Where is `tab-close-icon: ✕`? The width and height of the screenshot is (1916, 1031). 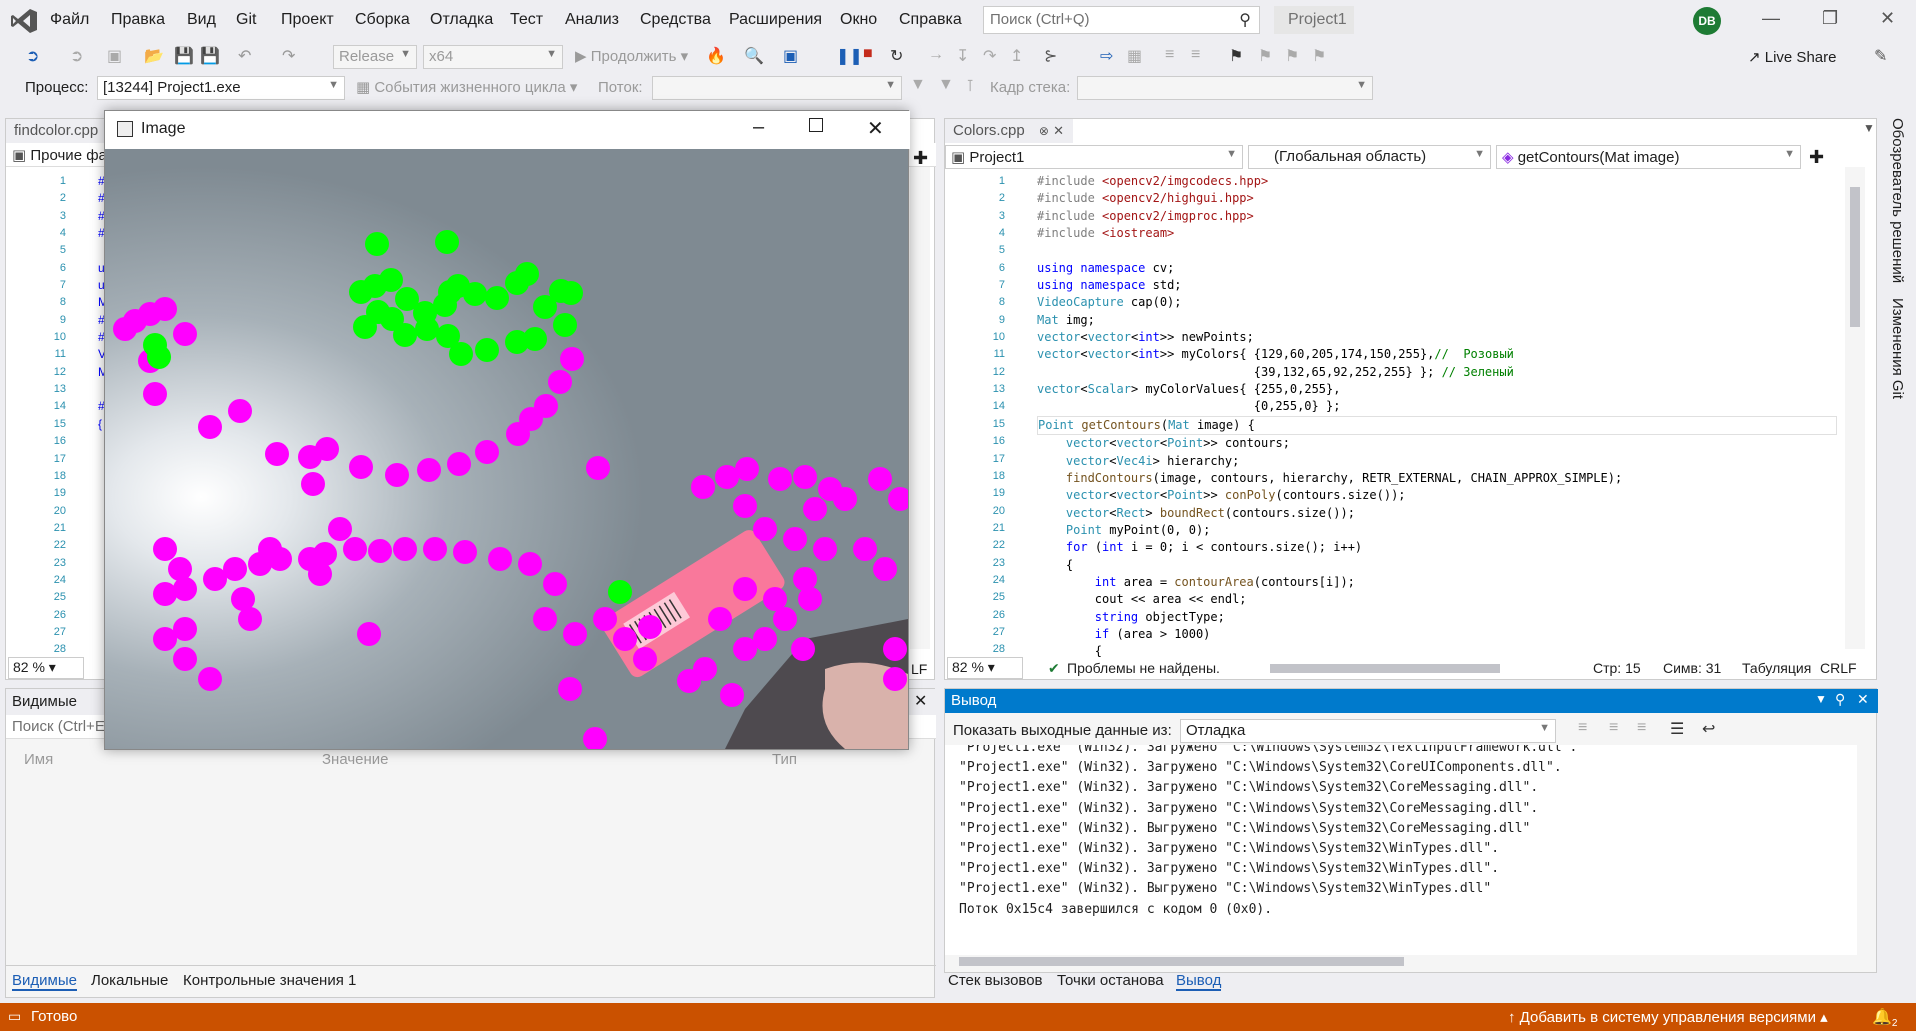
tab-close-icon: ✕ is located at coordinates (1058, 130).